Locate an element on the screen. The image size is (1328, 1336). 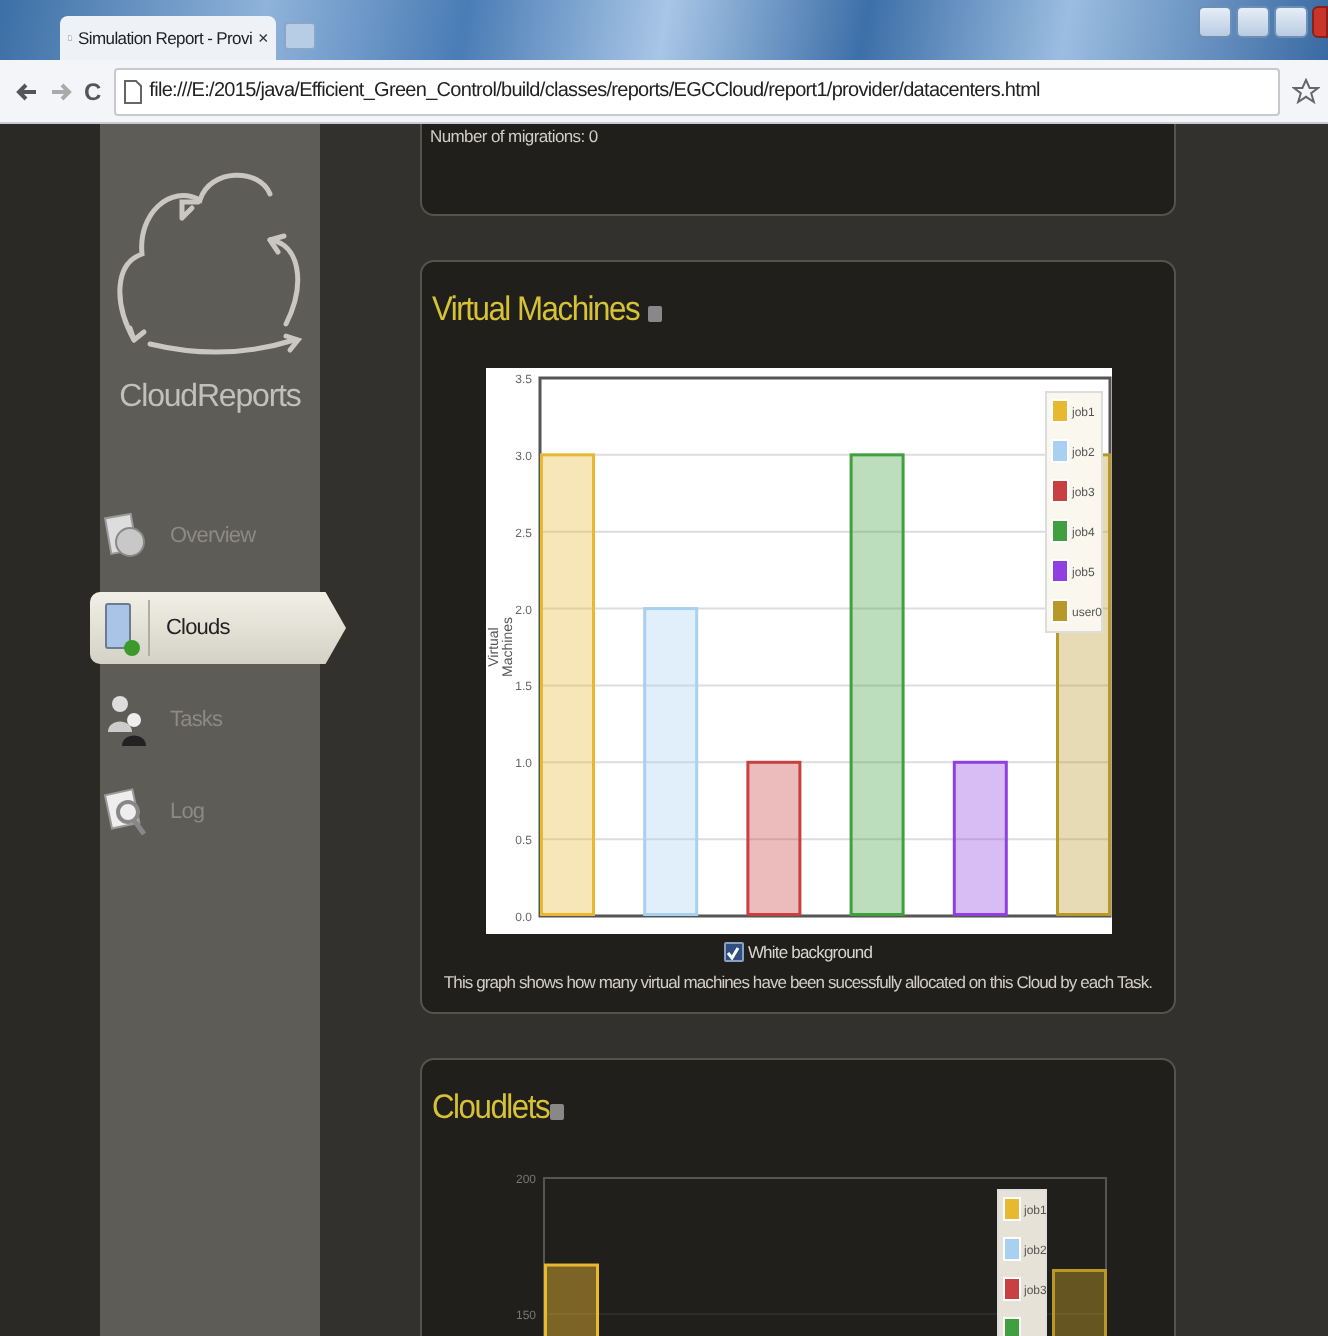
browser-tab: Simulation Report - Provi × is located at coordinates (168, 38).